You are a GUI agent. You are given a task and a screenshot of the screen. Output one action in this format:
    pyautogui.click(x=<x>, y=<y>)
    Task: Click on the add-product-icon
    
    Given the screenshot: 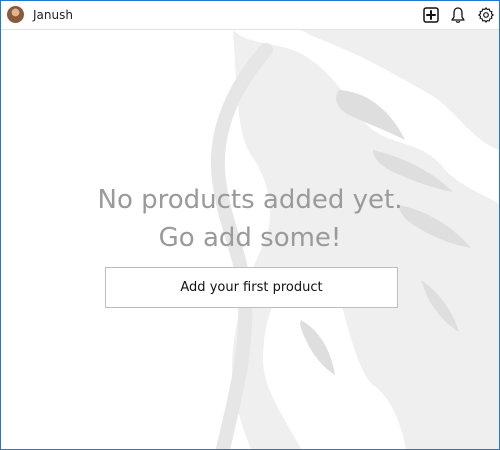 What is the action you would take?
    pyautogui.click(x=431, y=15)
    